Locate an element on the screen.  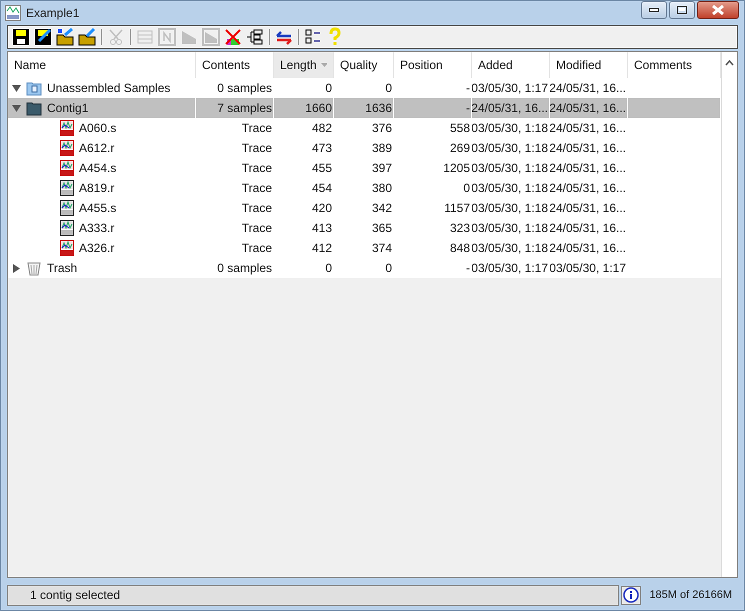
status-message: 1 contig selected is located at coordinates (313, 595).